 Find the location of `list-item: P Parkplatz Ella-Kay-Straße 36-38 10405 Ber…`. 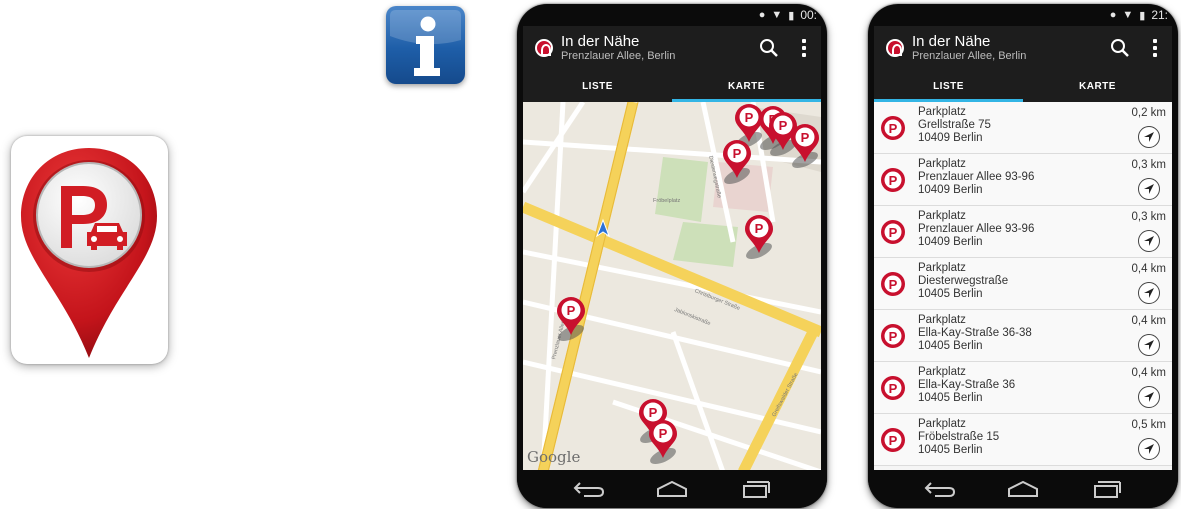

list-item: P Parkplatz Ella-Kay-Straße 36-38 10405 Ber… is located at coordinates (1023, 336).